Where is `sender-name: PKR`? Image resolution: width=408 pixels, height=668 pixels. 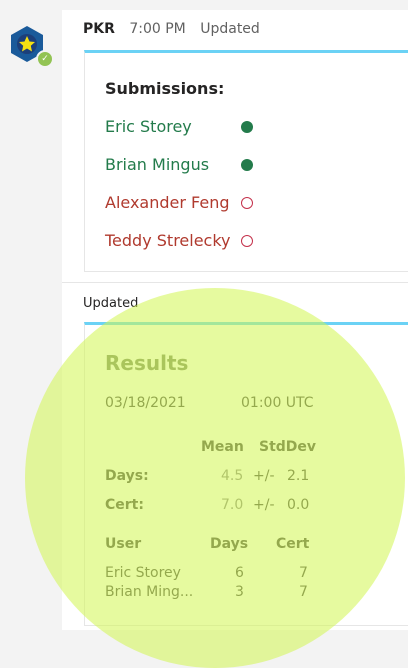 sender-name: PKR is located at coordinates (99, 29).